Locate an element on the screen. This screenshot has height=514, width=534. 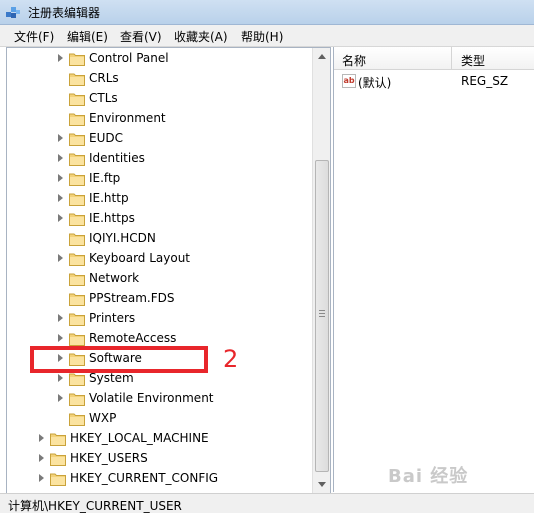
scroll-thumb is located at coordinates (322, 316).